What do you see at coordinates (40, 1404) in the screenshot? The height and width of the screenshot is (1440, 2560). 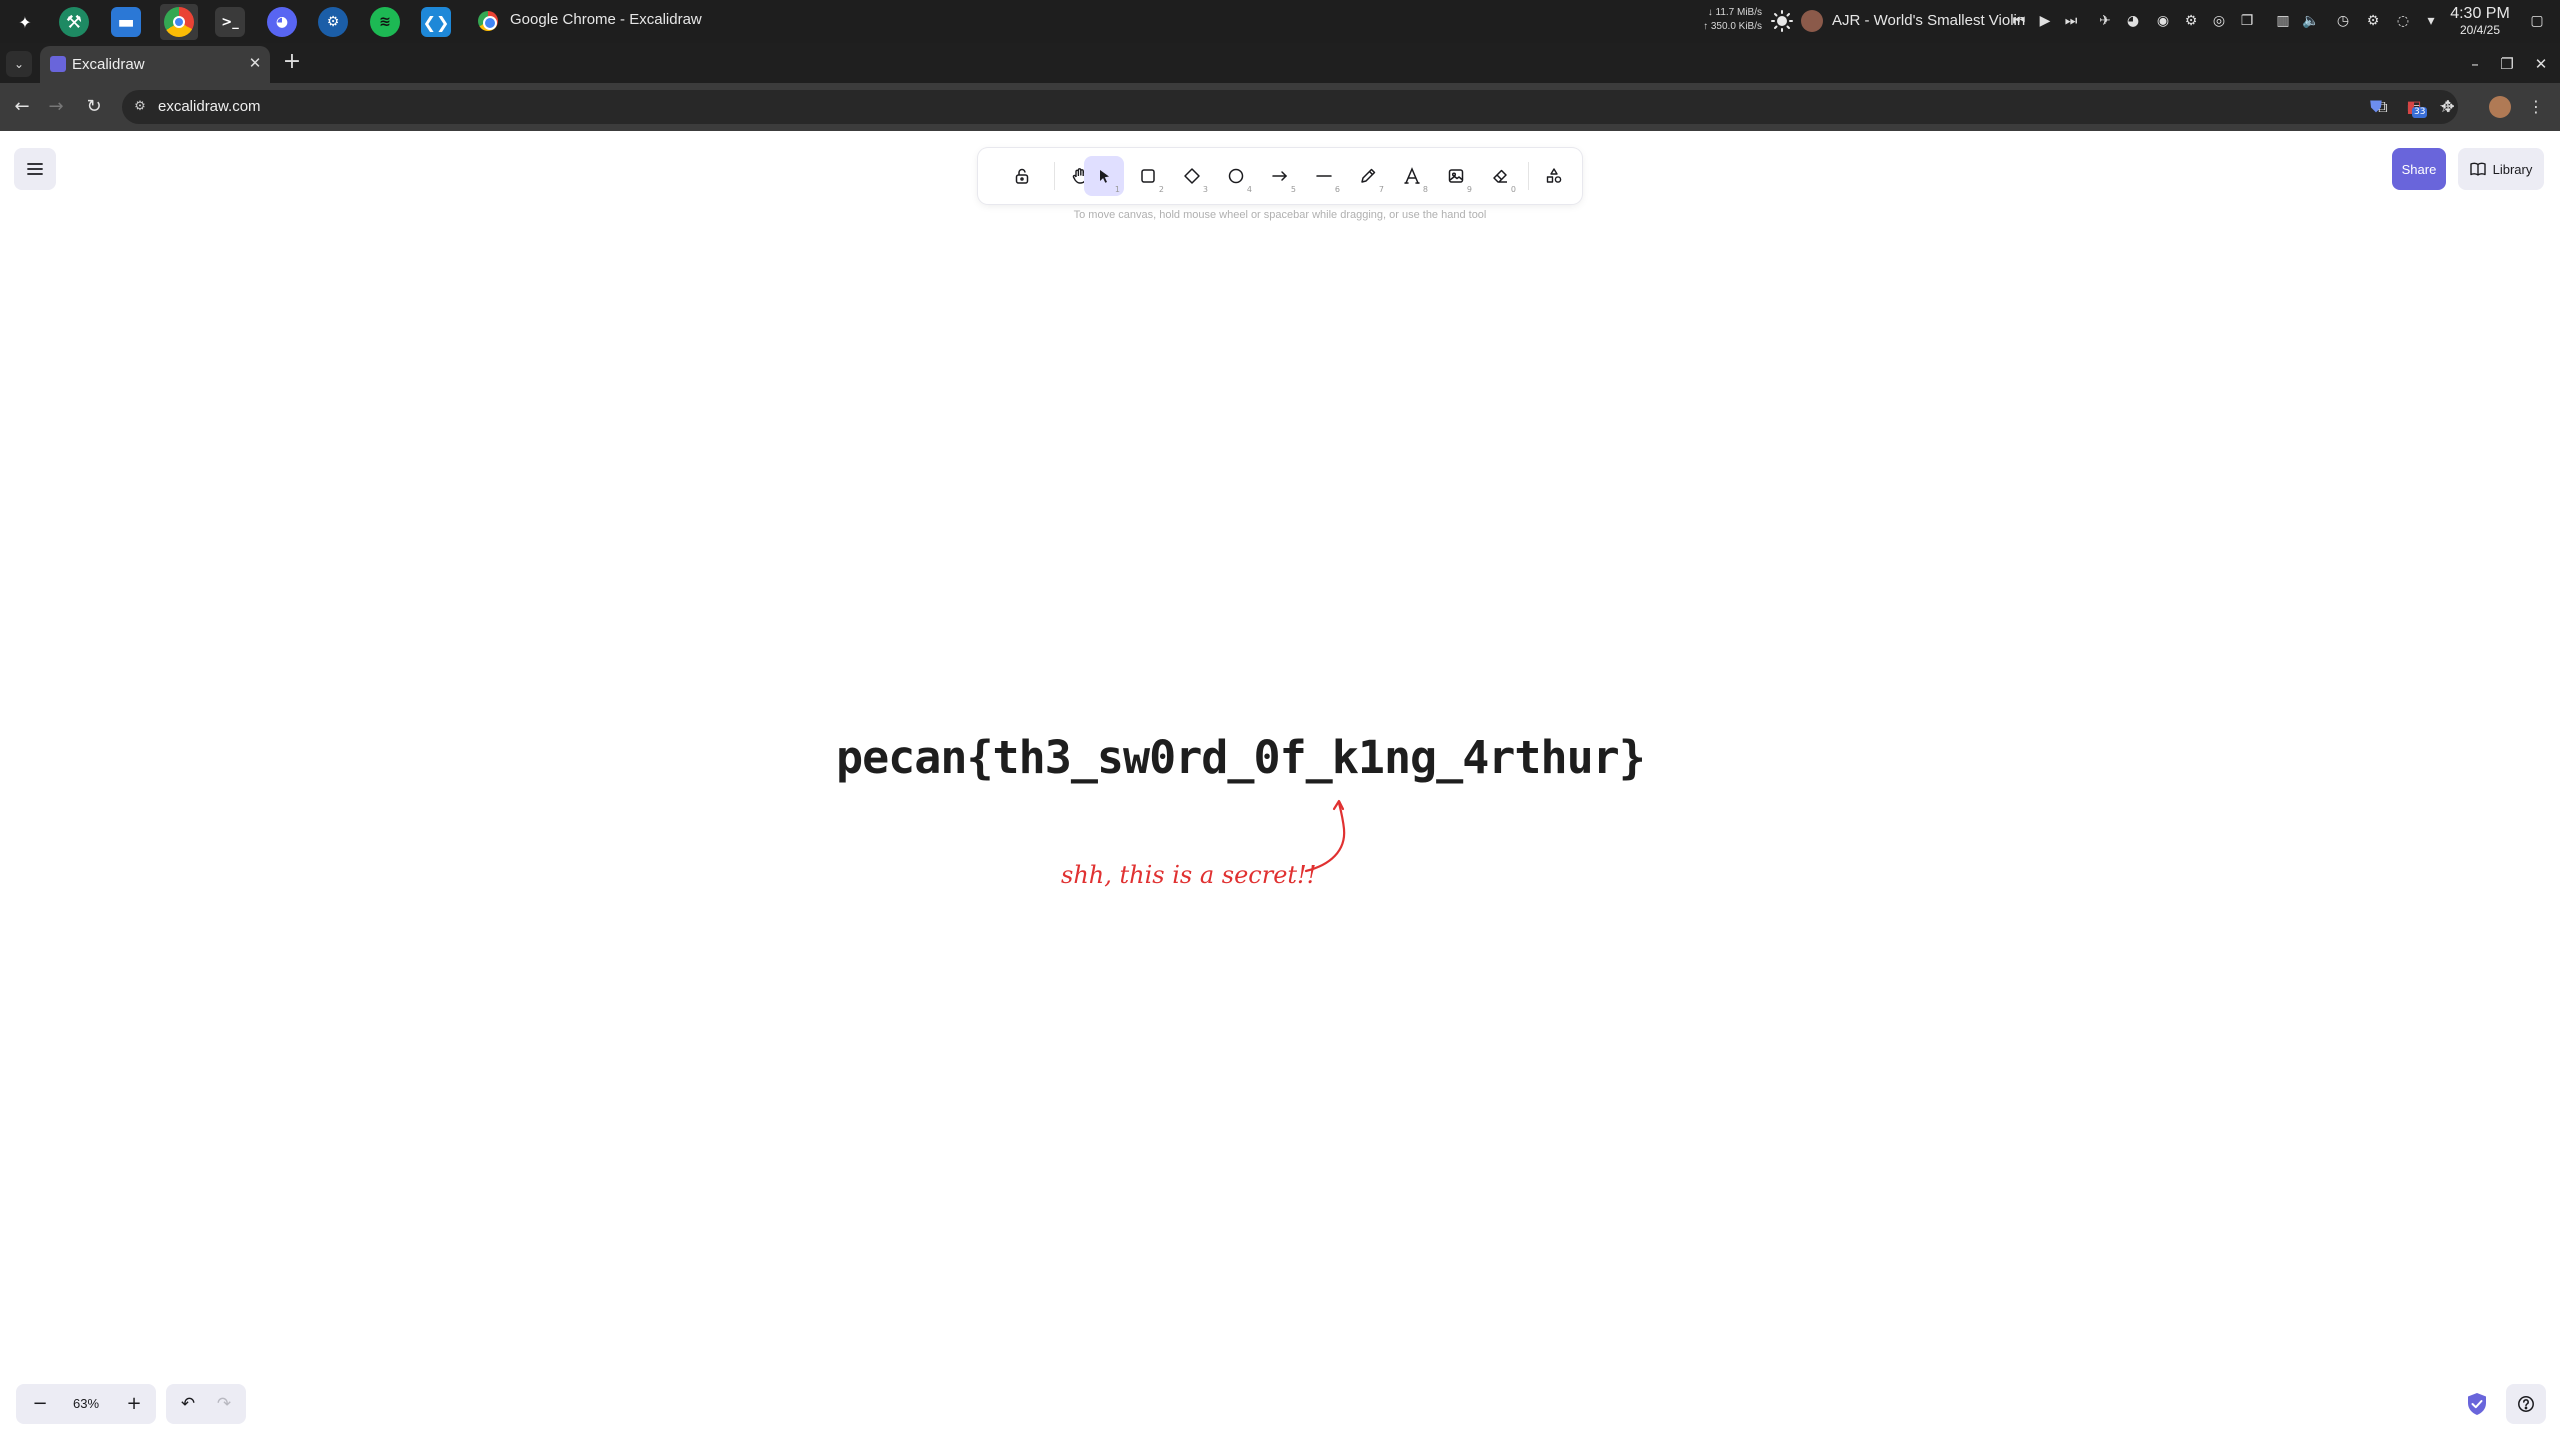 I see `zoom-out-button: −` at bounding box center [40, 1404].